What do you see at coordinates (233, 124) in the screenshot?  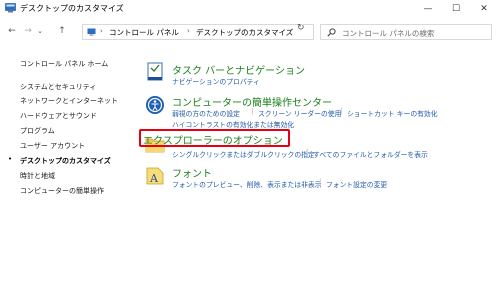 I see `link-high-contrast: ハイコントラストの有効化または無効化` at bounding box center [233, 124].